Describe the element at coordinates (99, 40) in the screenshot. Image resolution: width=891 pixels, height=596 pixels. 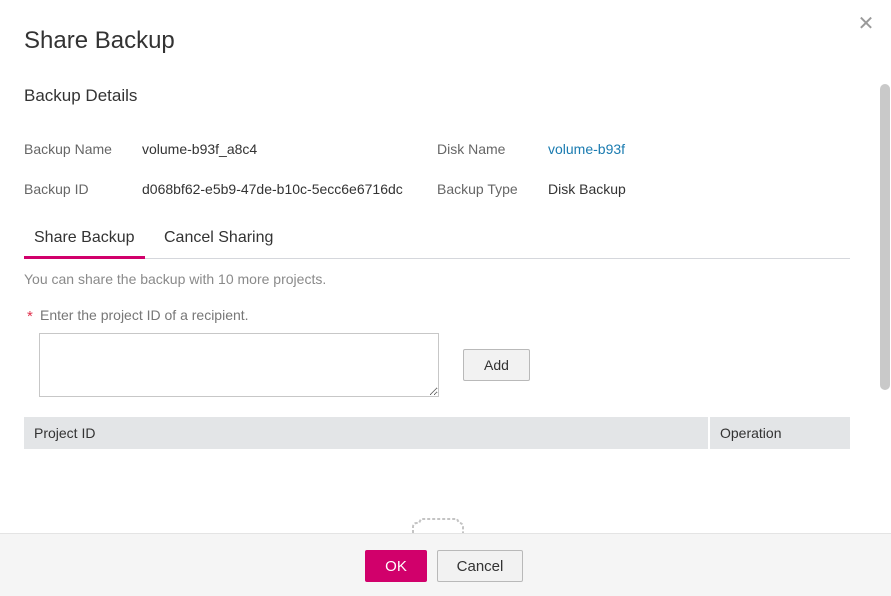
I see `dialog-title: Share Backup` at that location.